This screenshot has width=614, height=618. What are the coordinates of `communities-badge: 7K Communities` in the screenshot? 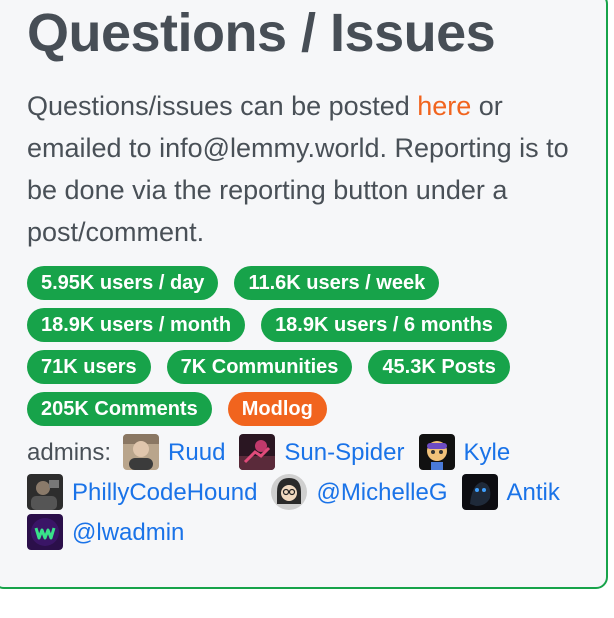 It's located at (259, 367).